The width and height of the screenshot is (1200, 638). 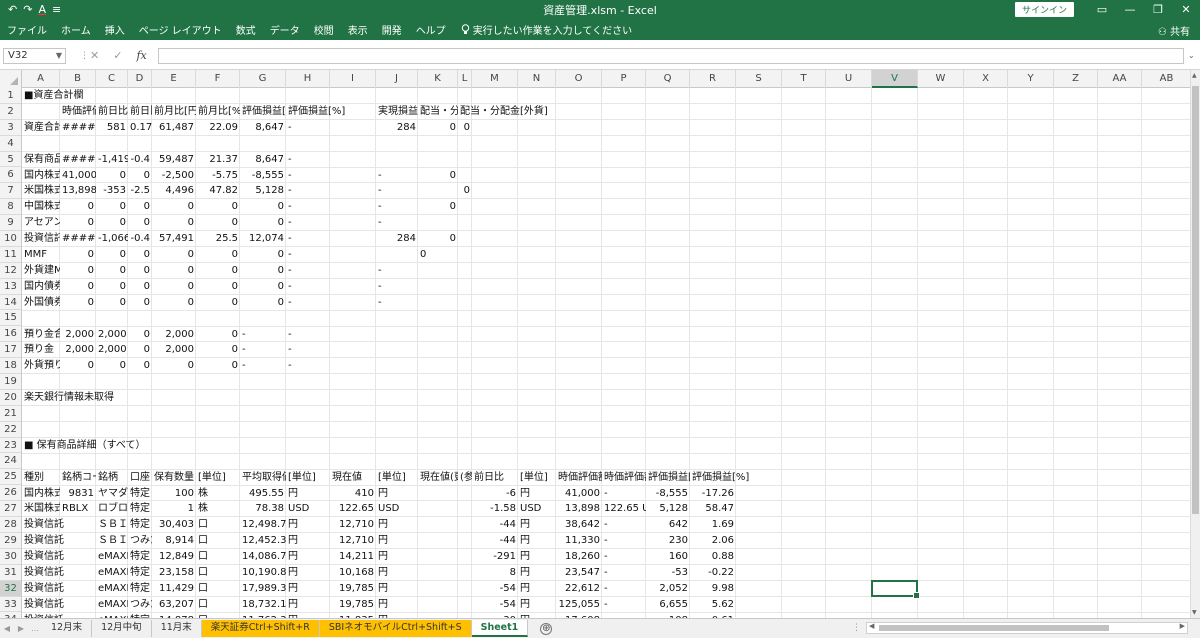 I want to click on cell-b10: #####, so click(x=78, y=239).